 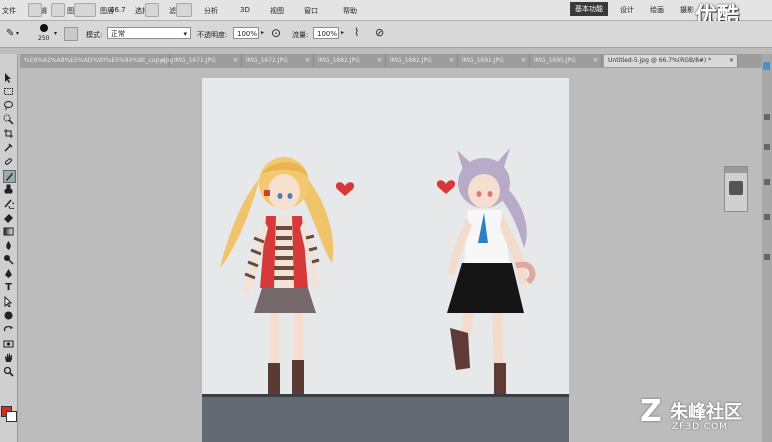 I want to click on menu-window: 窗口, so click(x=311, y=11).